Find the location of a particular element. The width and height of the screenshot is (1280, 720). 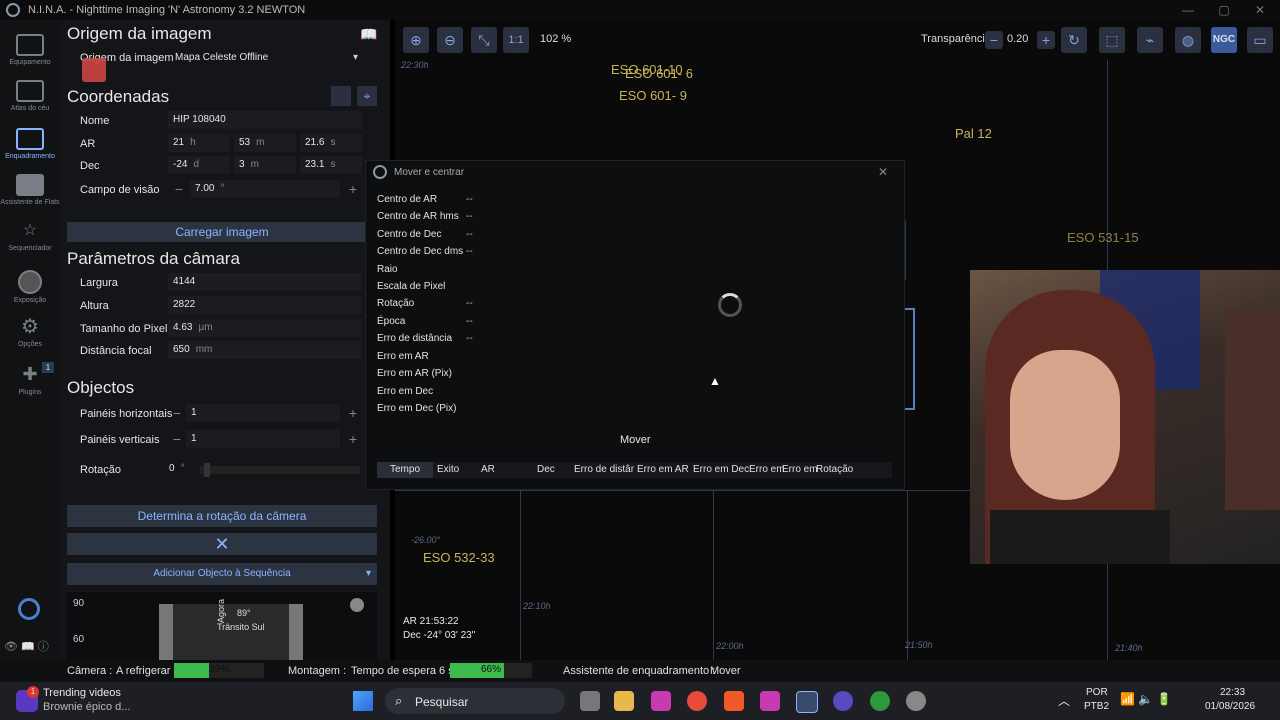

taskbar-search: ⌕ Pesquisar is located at coordinates (475, 701).